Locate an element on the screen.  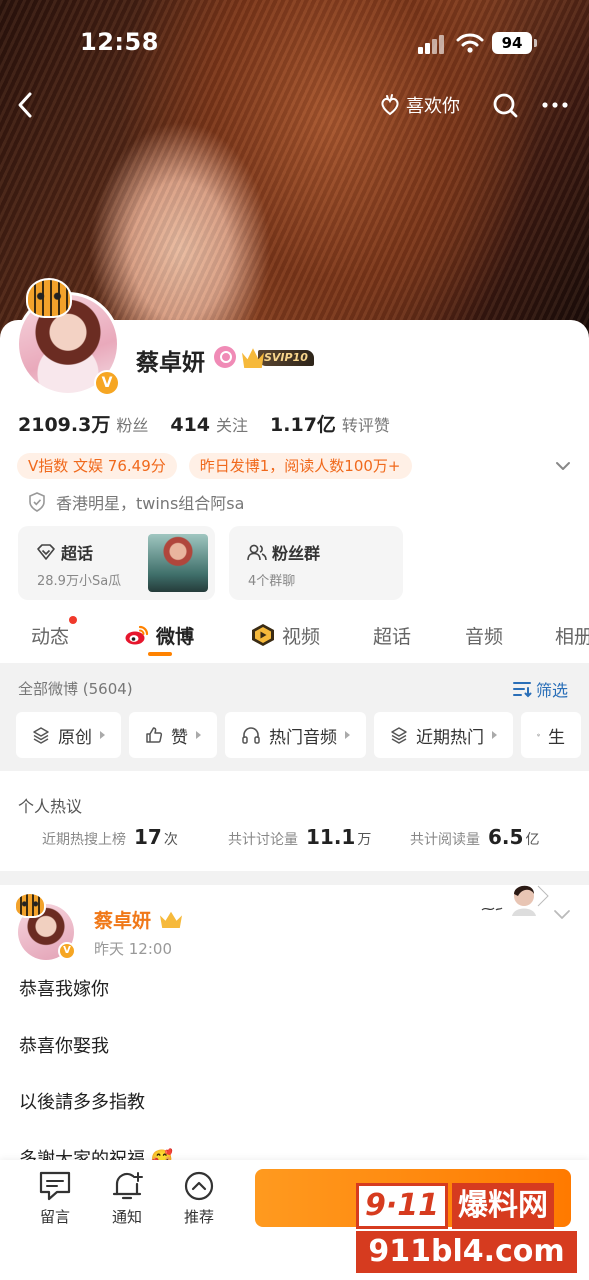
tab-video: 视频 is located at coordinates (285, 635).